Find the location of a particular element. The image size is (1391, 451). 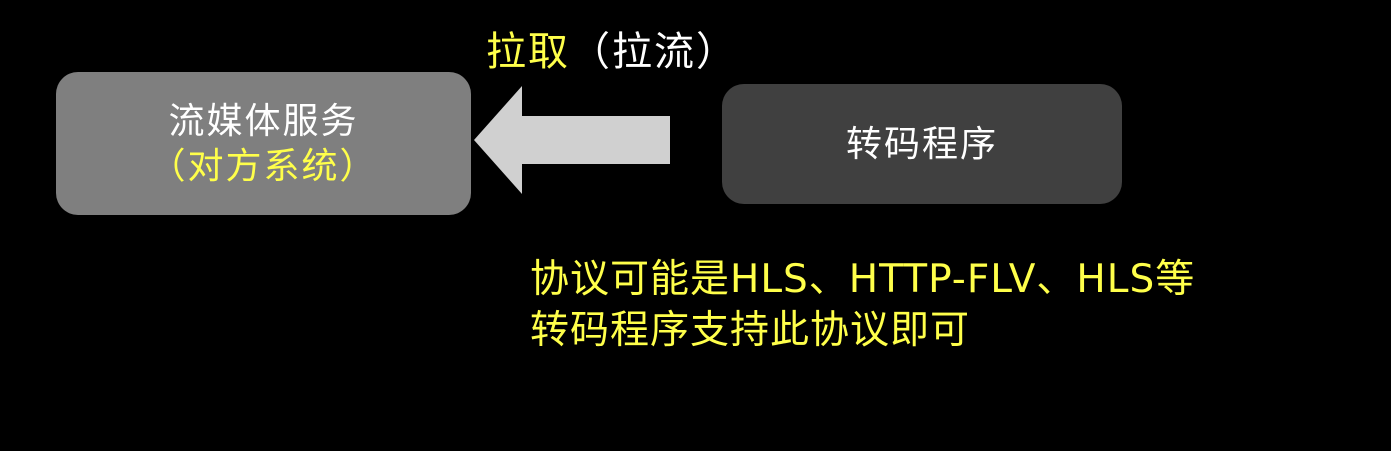

protocol-note: 协议可能是HLS、HTTP-FLV、HLS等 转码程序支持此协议即可 is located at coordinates (862, 305).